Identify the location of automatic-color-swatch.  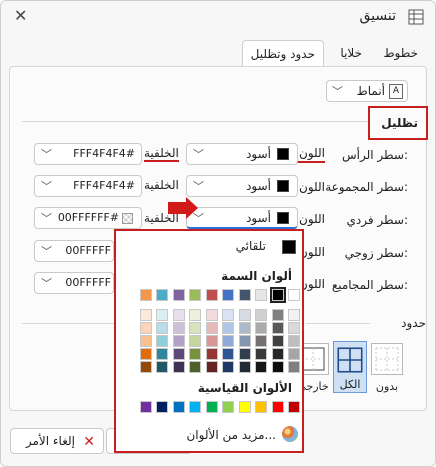
(289, 247).